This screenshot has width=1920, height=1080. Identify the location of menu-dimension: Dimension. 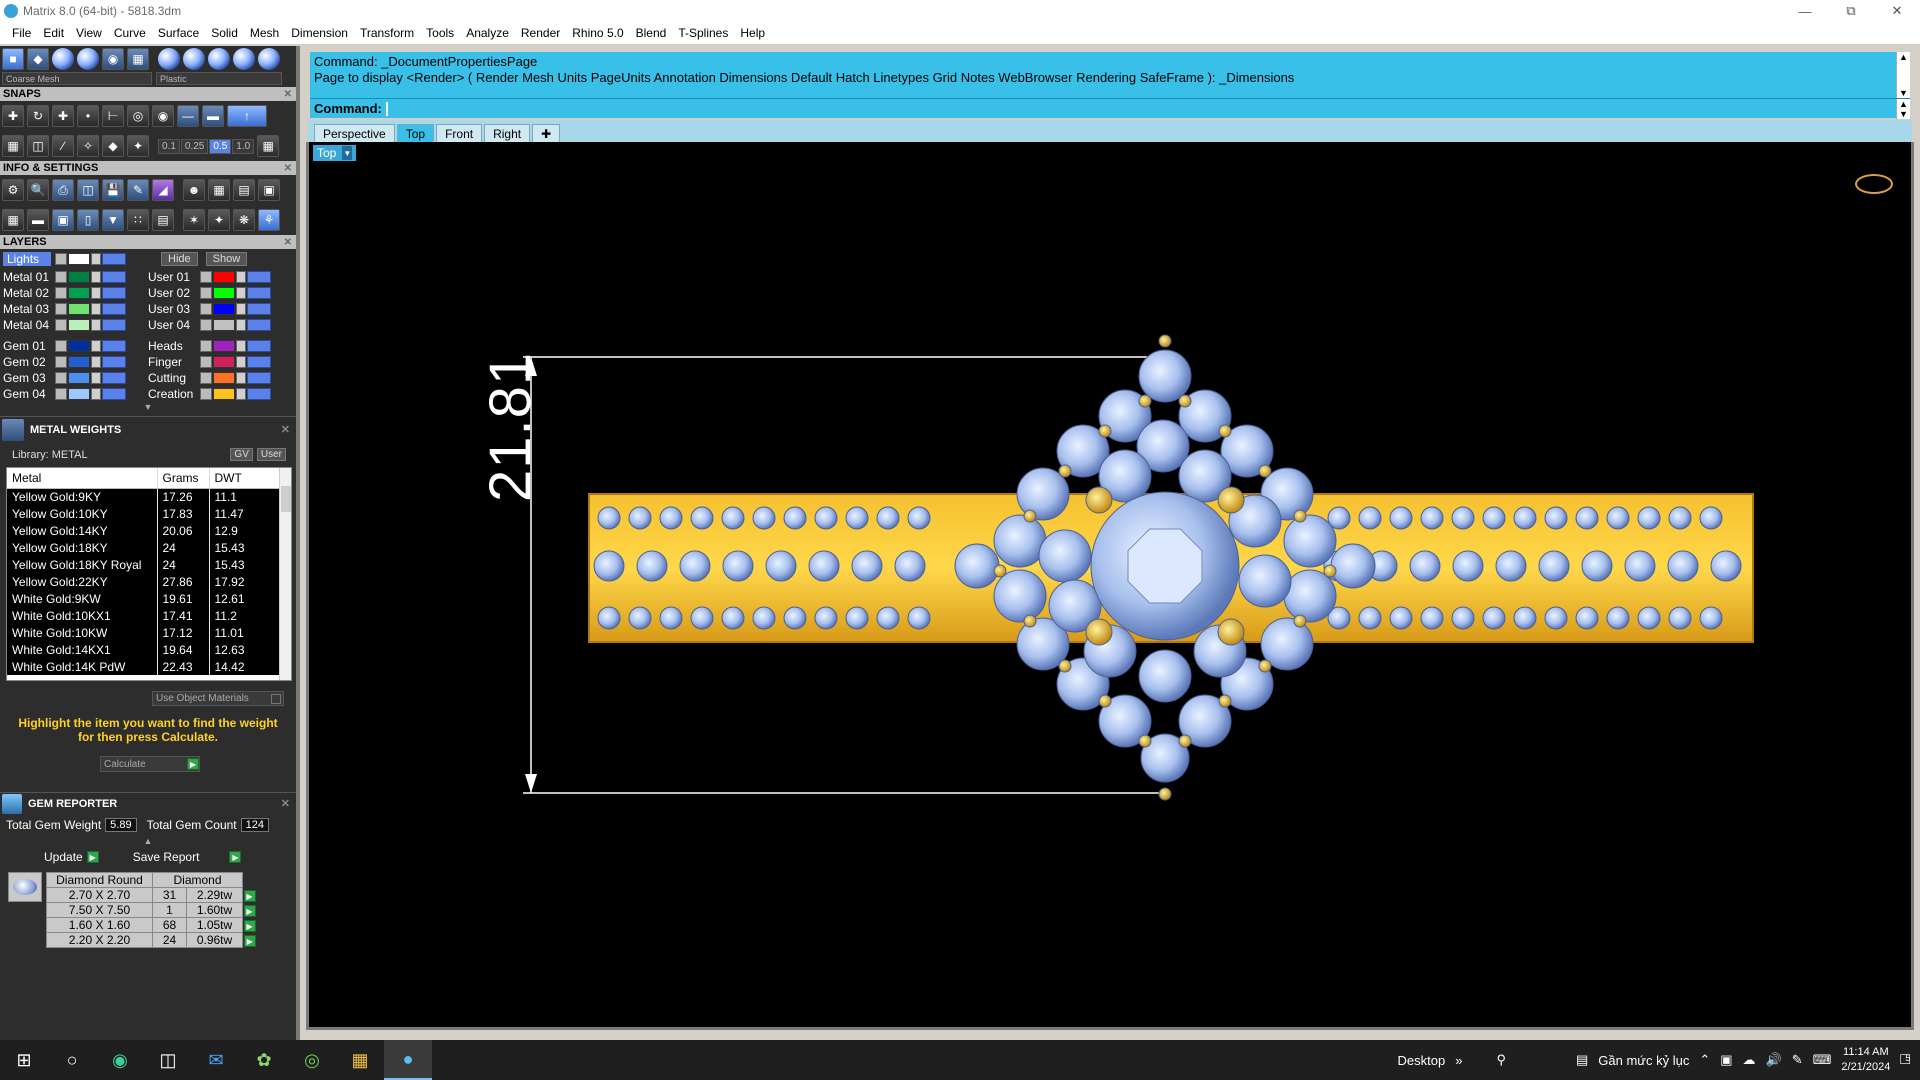
(319, 33).